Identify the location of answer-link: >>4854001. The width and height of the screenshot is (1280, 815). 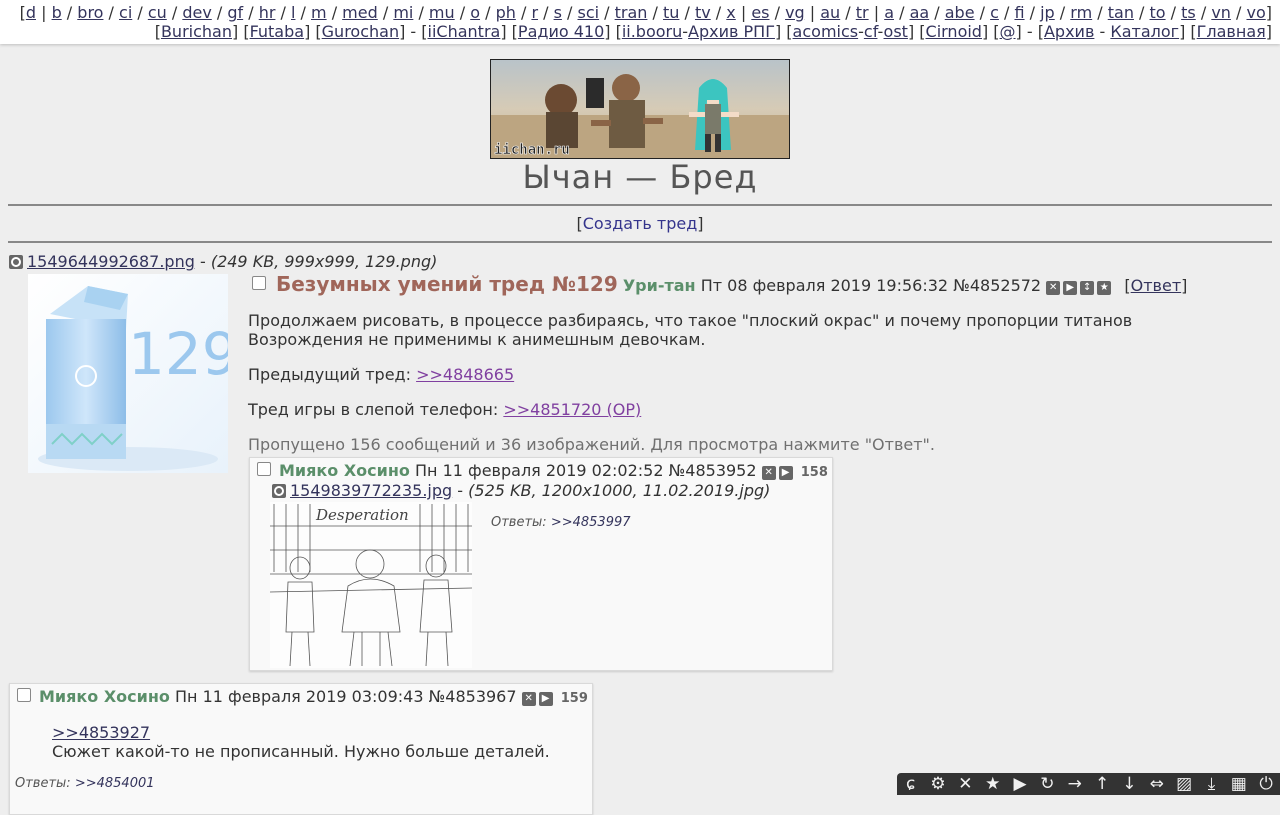
(115, 783).